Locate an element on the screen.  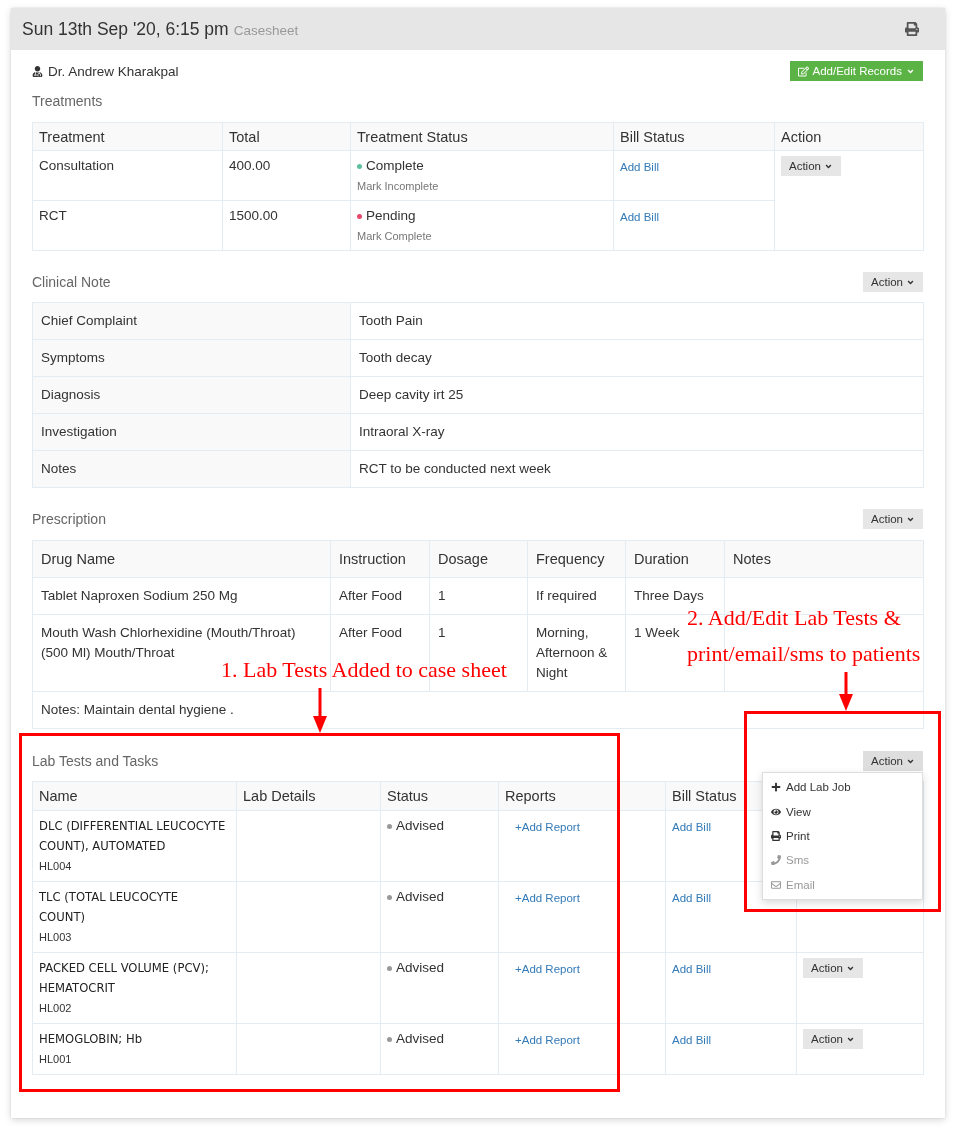
section-title: Clinical Note is located at coordinates (71, 282).